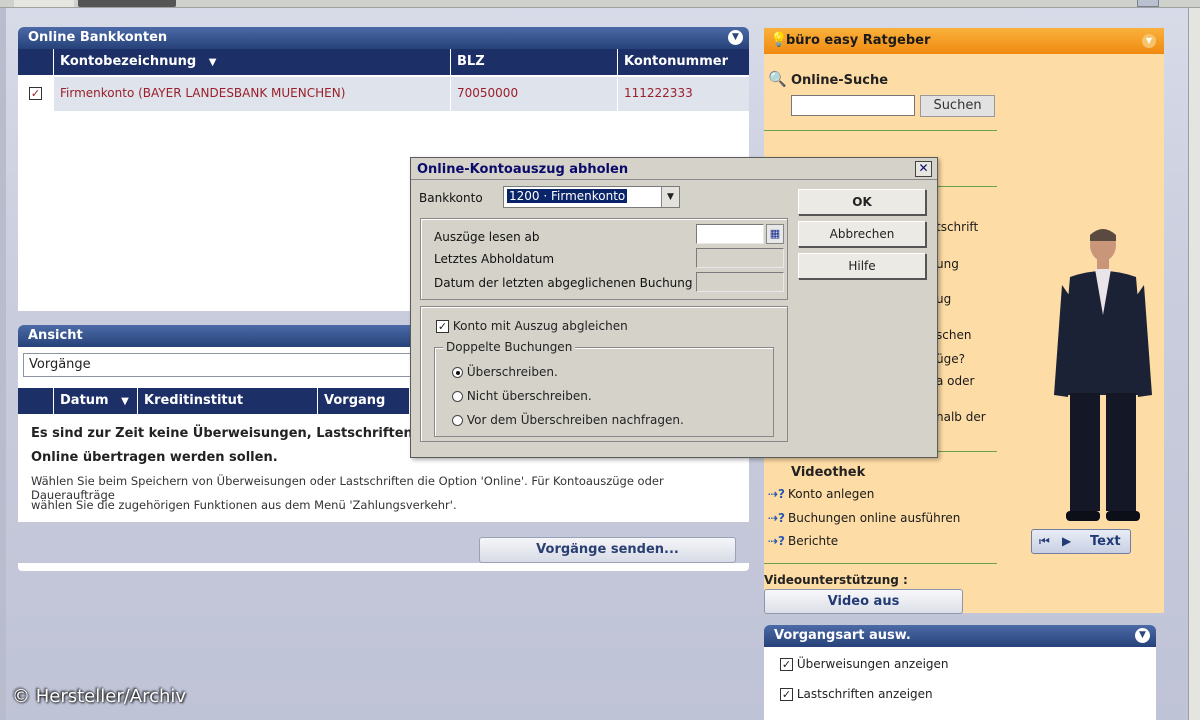 The image size is (1200, 720). What do you see at coordinates (600, 4) in the screenshot?
I see `top-bar` at bounding box center [600, 4].